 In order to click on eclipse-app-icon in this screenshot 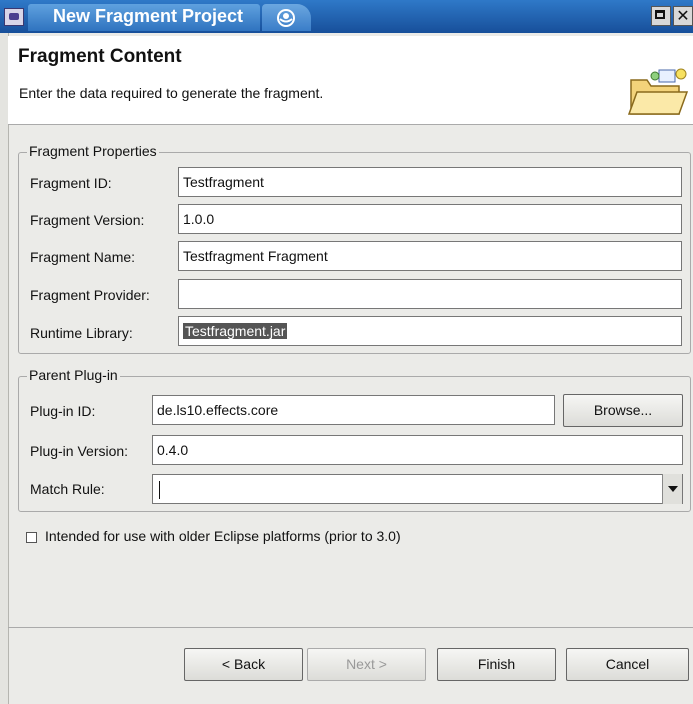, I will do `click(14, 17)`.